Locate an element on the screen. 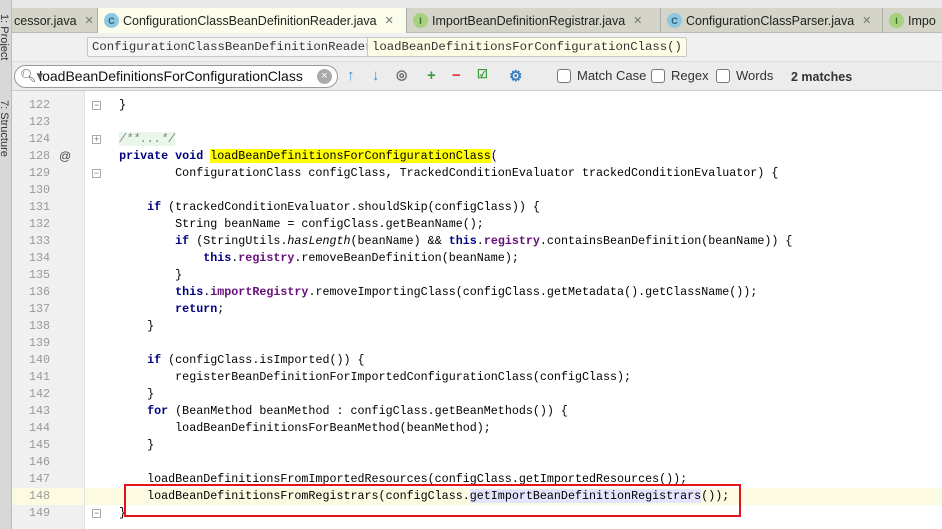 The image size is (942, 529). regex-label: Regex is located at coordinates (690, 75).